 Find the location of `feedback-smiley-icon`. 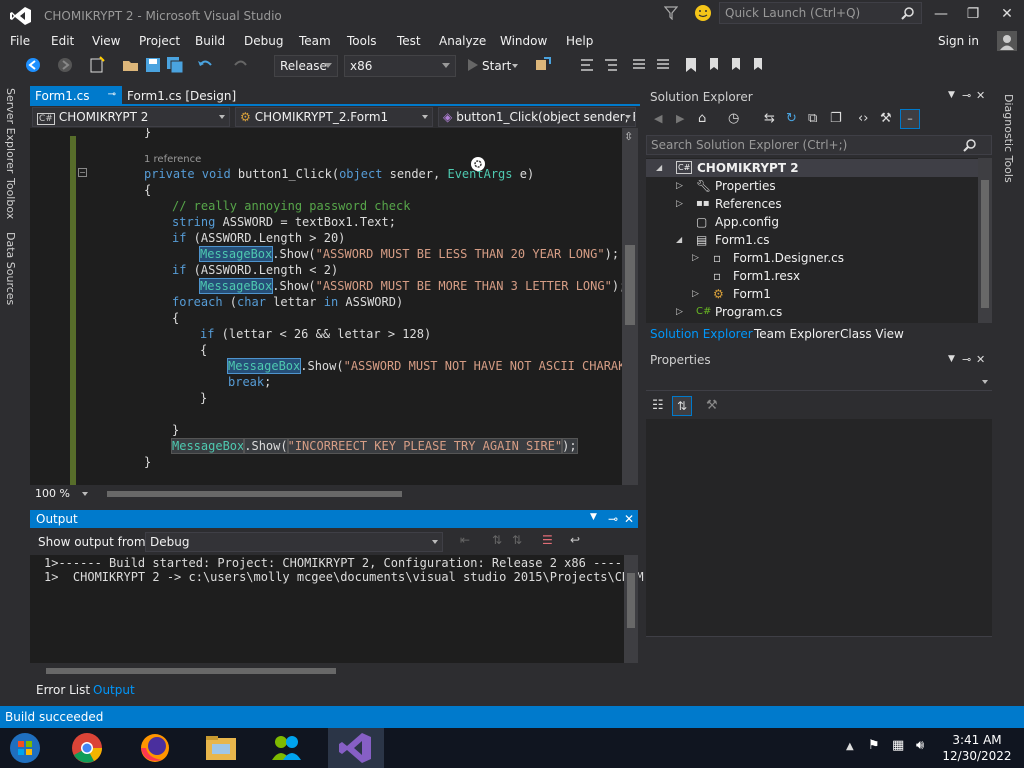

feedback-smiley-icon is located at coordinates (703, 13).